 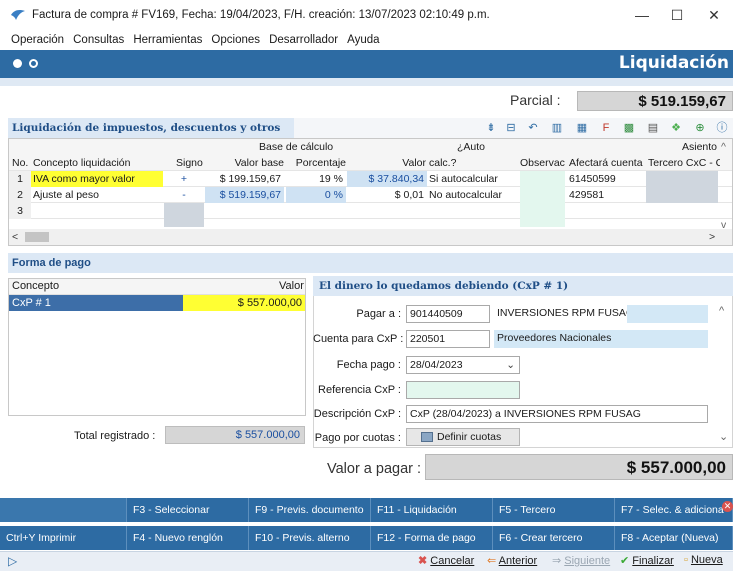 What do you see at coordinates (554, 510) in the screenshot?
I see `fkey-tercero: F5 - Tercero` at bounding box center [554, 510].